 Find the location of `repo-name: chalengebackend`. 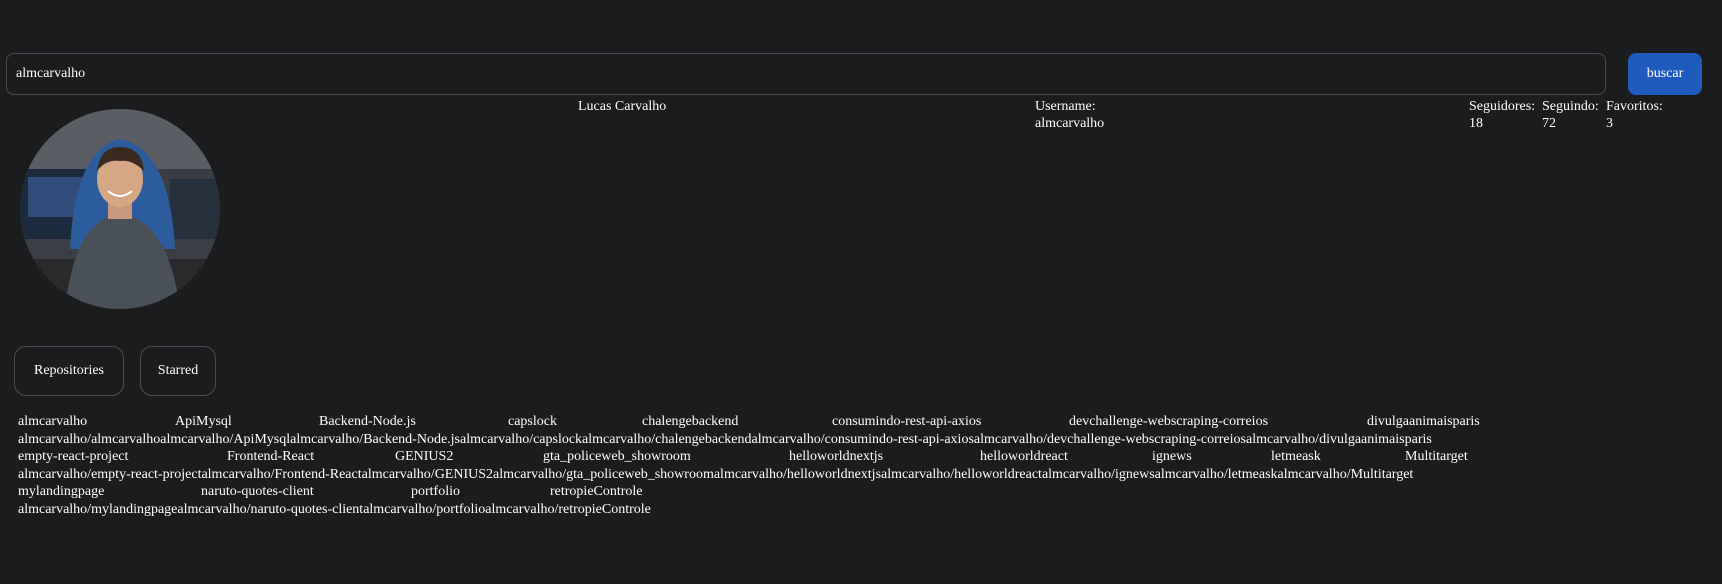

repo-name: chalengebackend is located at coordinates (690, 421).